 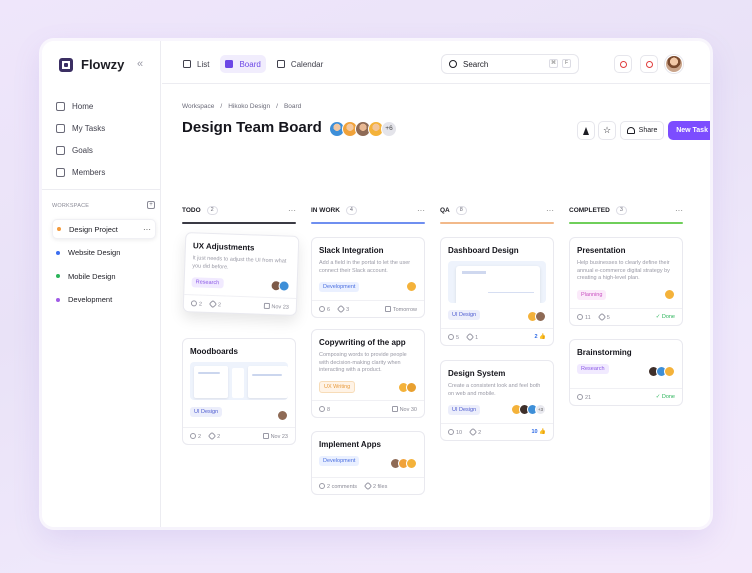 I want to click on sidebar-item-home: Home, so click(x=106, y=106).